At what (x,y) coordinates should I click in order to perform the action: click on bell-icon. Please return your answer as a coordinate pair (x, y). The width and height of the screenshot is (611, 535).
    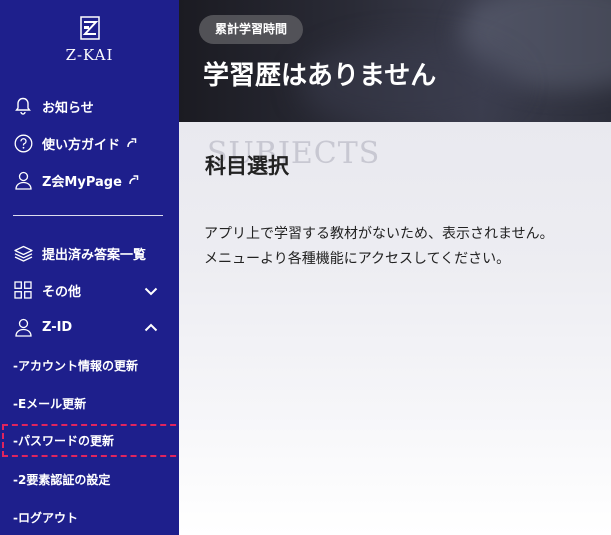
    Looking at the image, I should click on (23, 106).